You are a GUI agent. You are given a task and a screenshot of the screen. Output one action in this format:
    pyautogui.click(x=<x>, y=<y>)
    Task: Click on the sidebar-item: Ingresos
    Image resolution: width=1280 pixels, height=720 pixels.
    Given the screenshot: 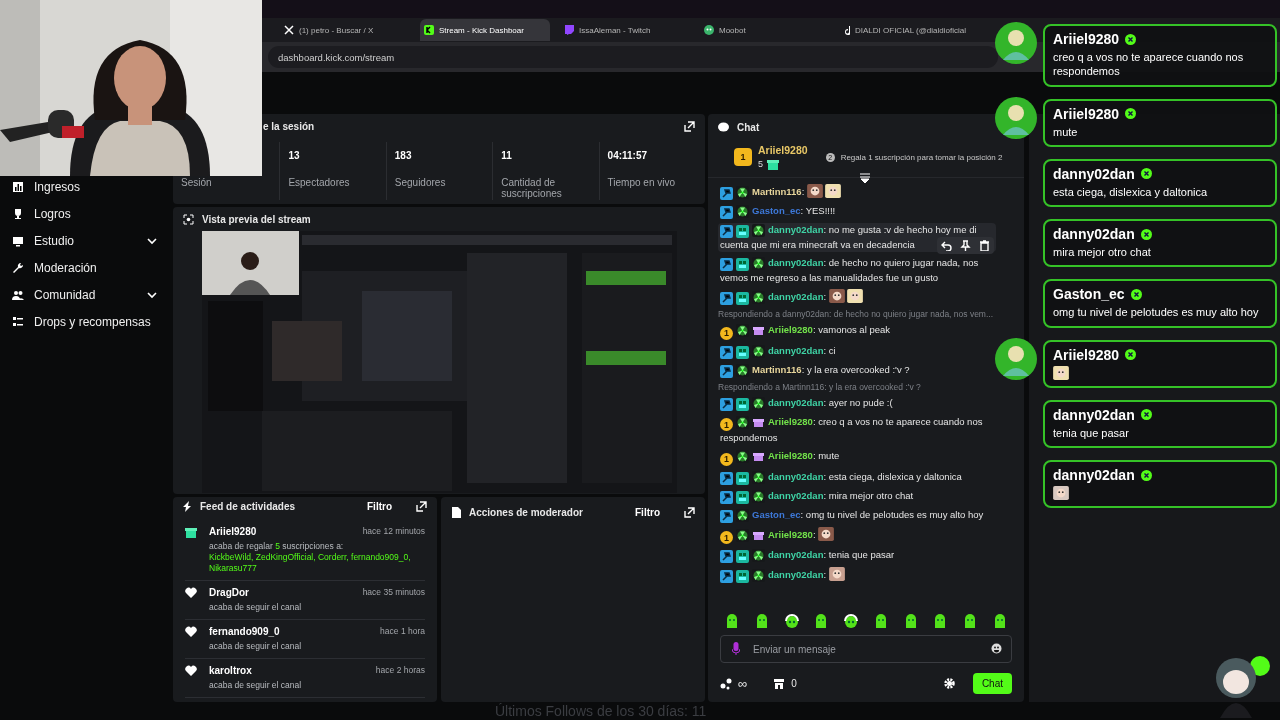 What is the action you would take?
    pyautogui.click(x=85, y=186)
    